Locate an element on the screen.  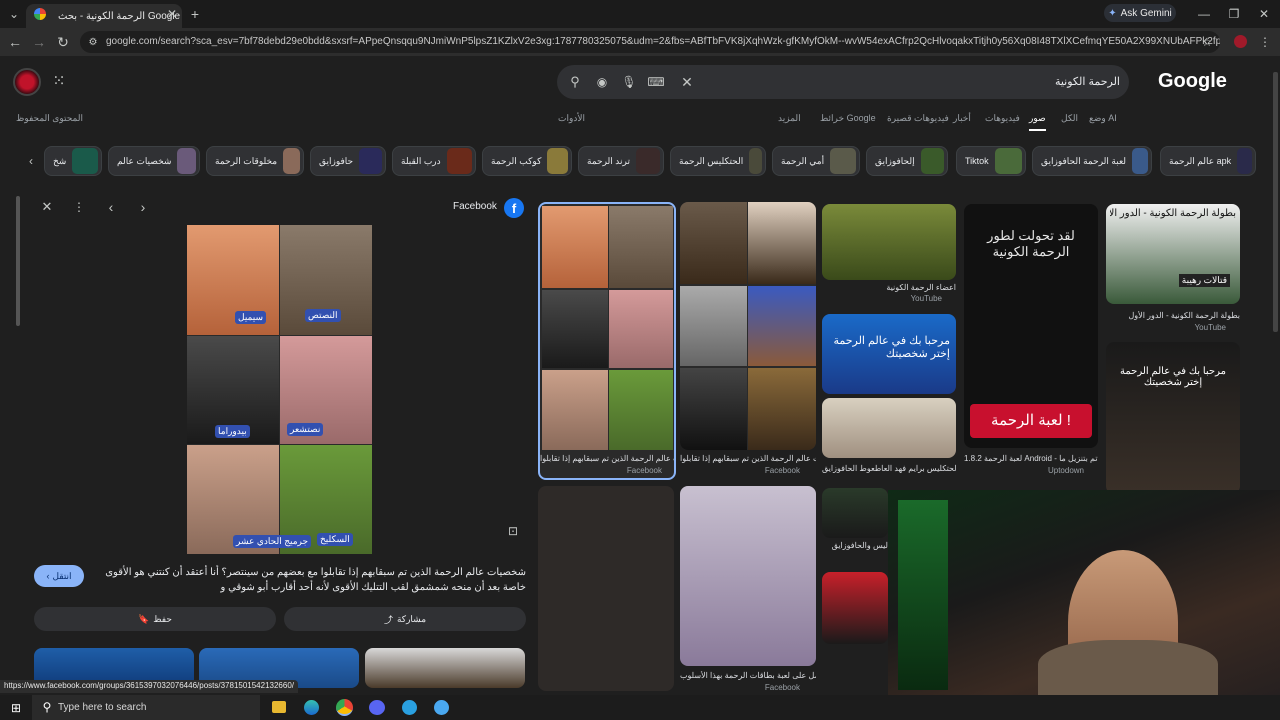
new-tab-button: + is located at coordinates (195, 14).